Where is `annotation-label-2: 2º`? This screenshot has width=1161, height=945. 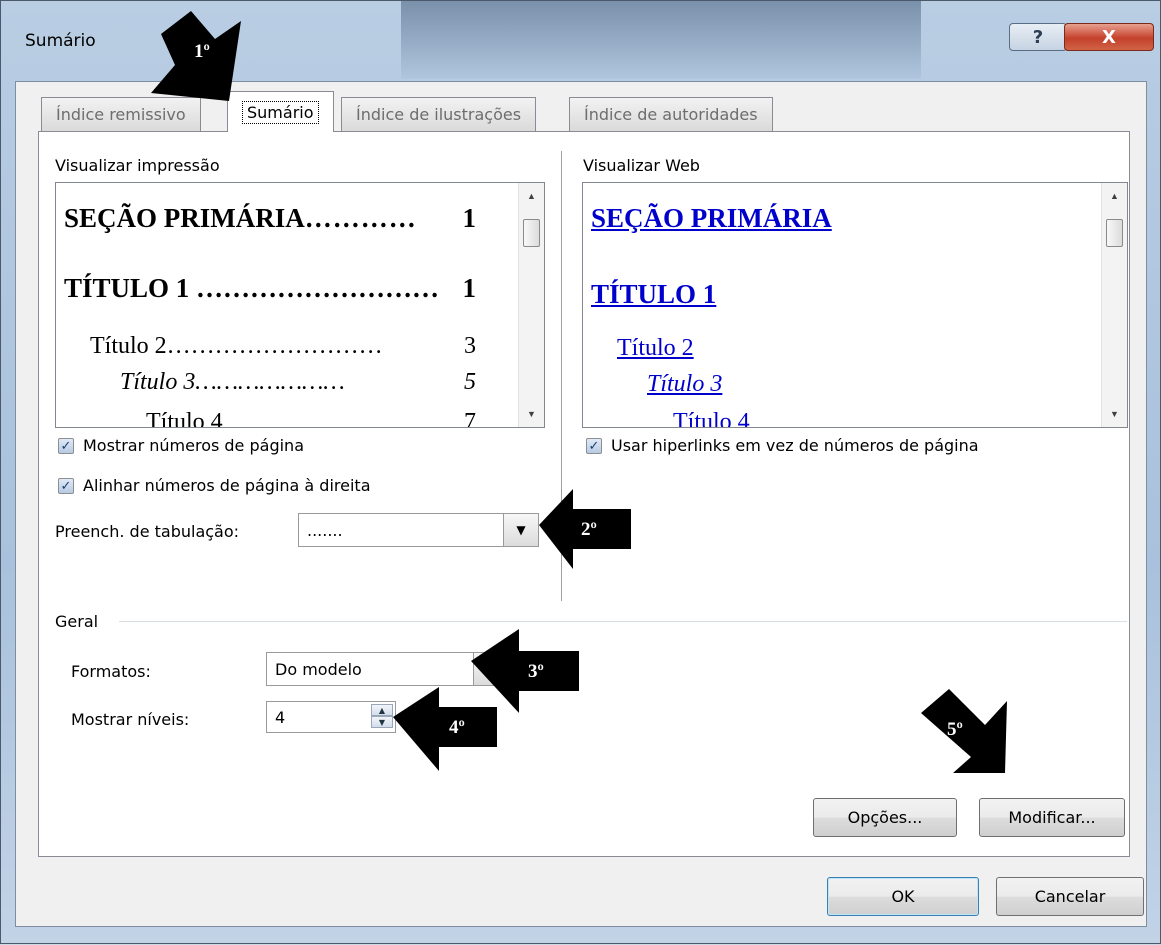 annotation-label-2: 2º is located at coordinates (589, 529).